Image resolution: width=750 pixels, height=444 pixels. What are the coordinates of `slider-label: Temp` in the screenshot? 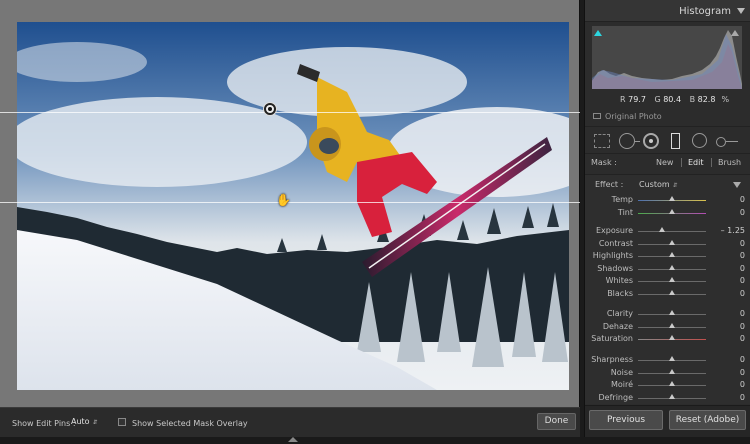 It's located at (622, 199).